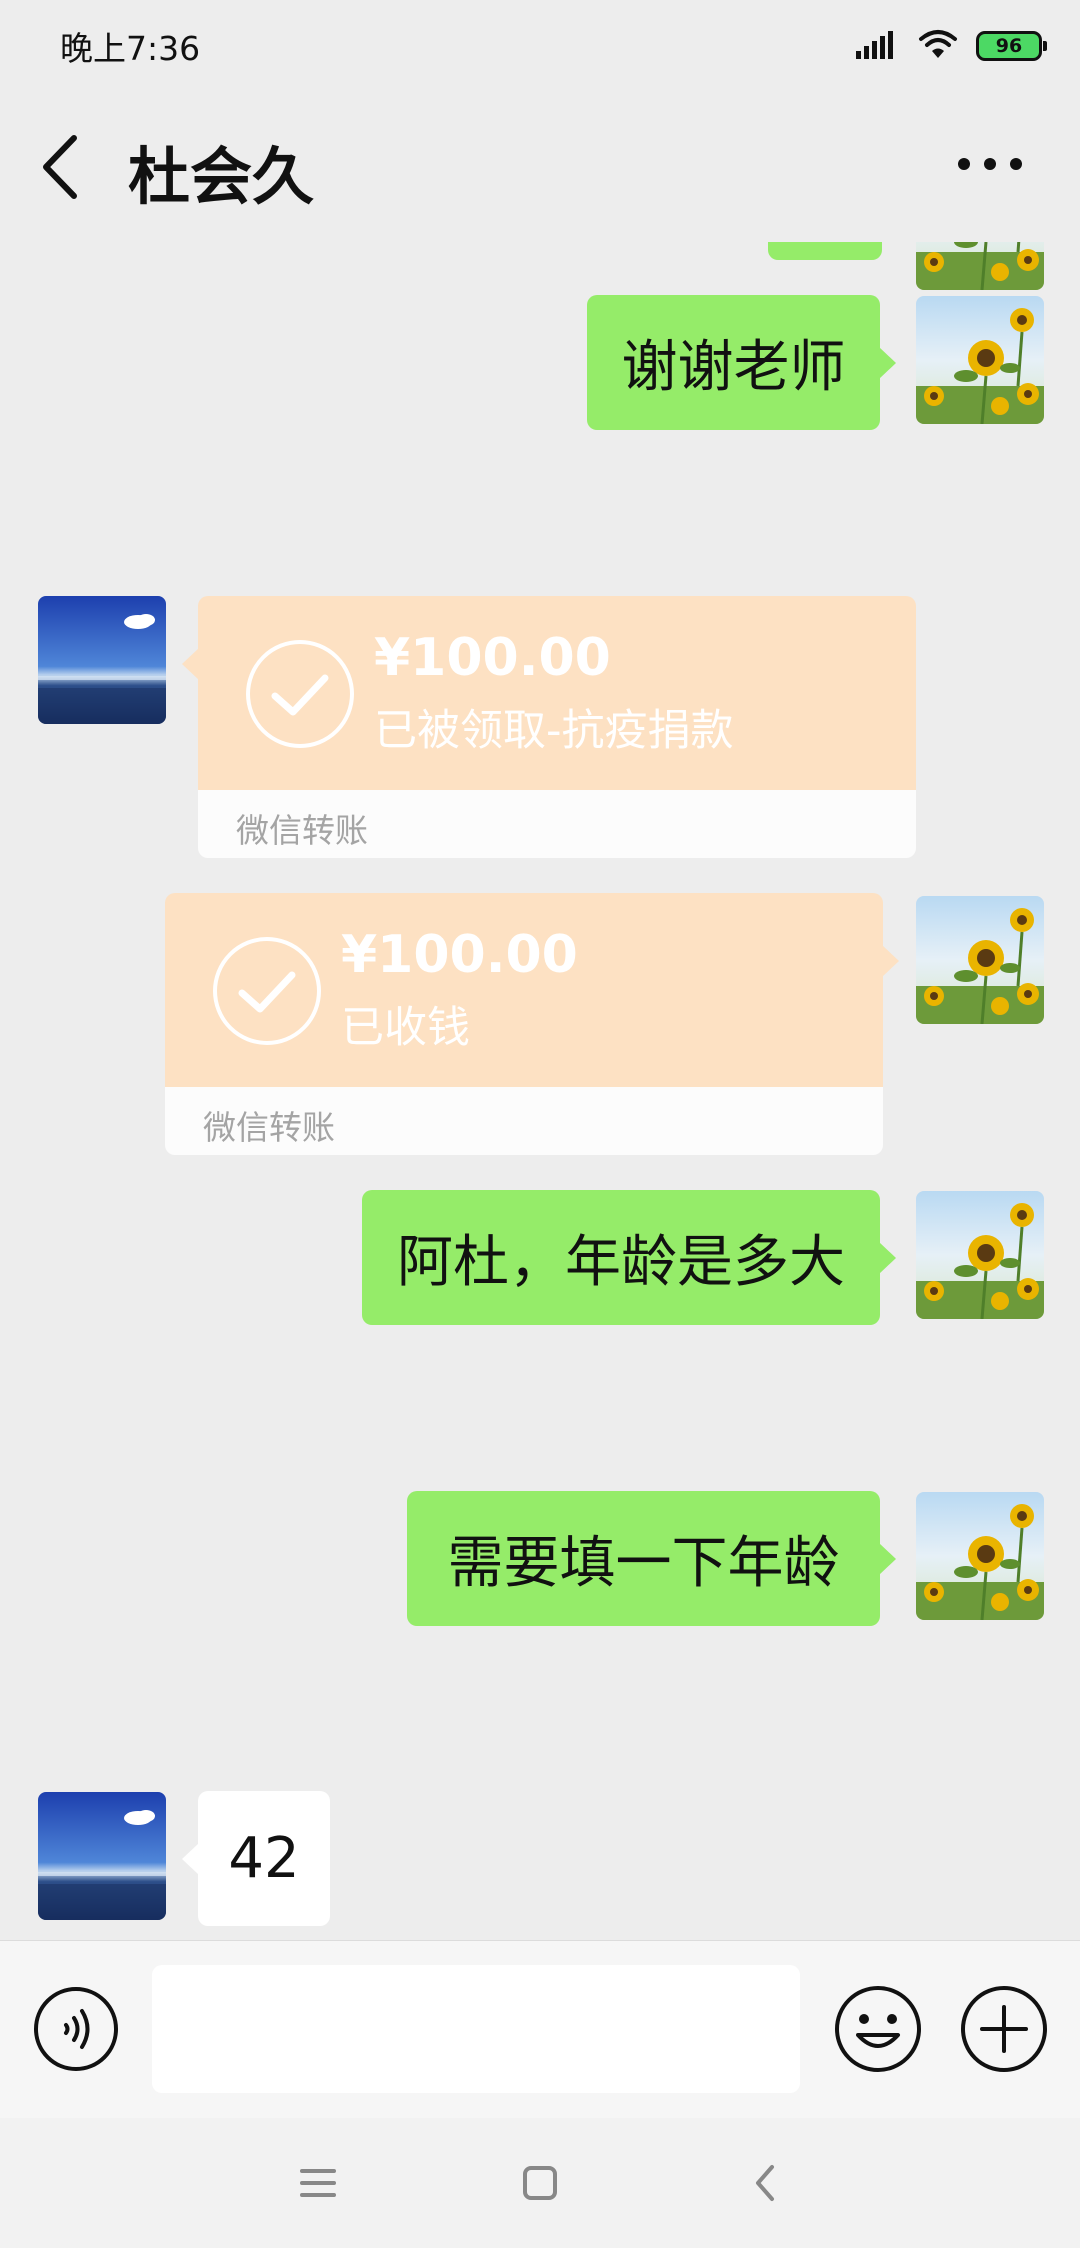 The image size is (1080, 2248). What do you see at coordinates (643, 1563) in the screenshot?
I see `message-text: 需要填一下年龄` at bounding box center [643, 1563].